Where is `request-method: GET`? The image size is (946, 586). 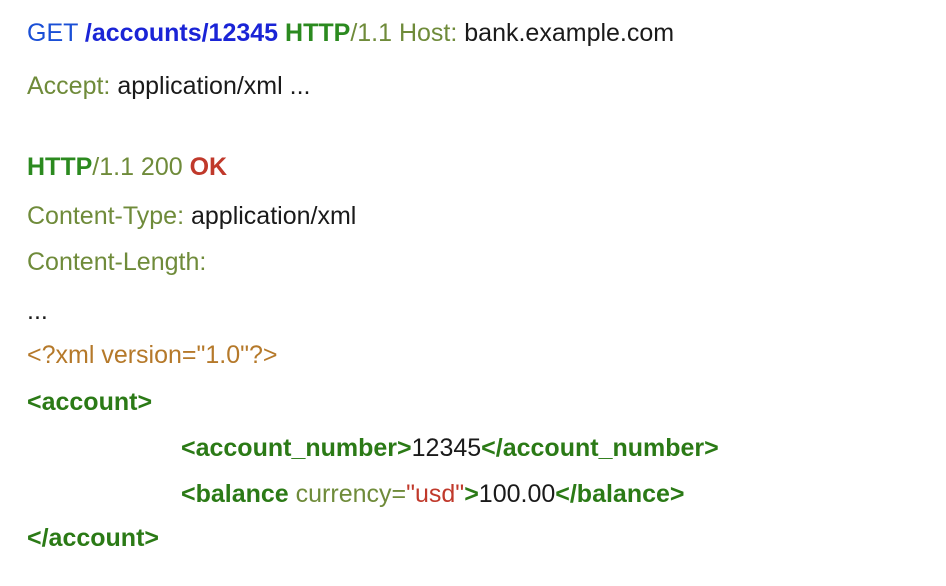
request-method: GET is located at coordinates (52, 33).